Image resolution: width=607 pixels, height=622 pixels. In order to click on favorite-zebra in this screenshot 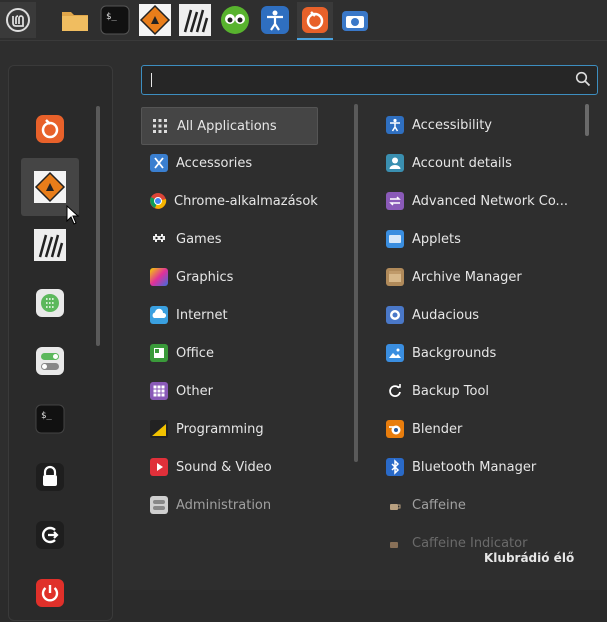, I will do `click(50, 245)`.